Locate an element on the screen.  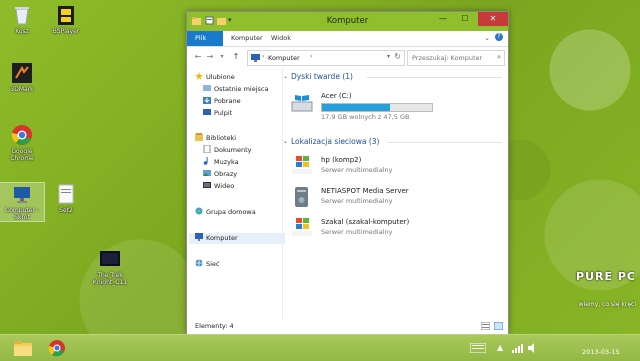
nav-item-pictures: Obrazy is located at coordinates (245, 174).